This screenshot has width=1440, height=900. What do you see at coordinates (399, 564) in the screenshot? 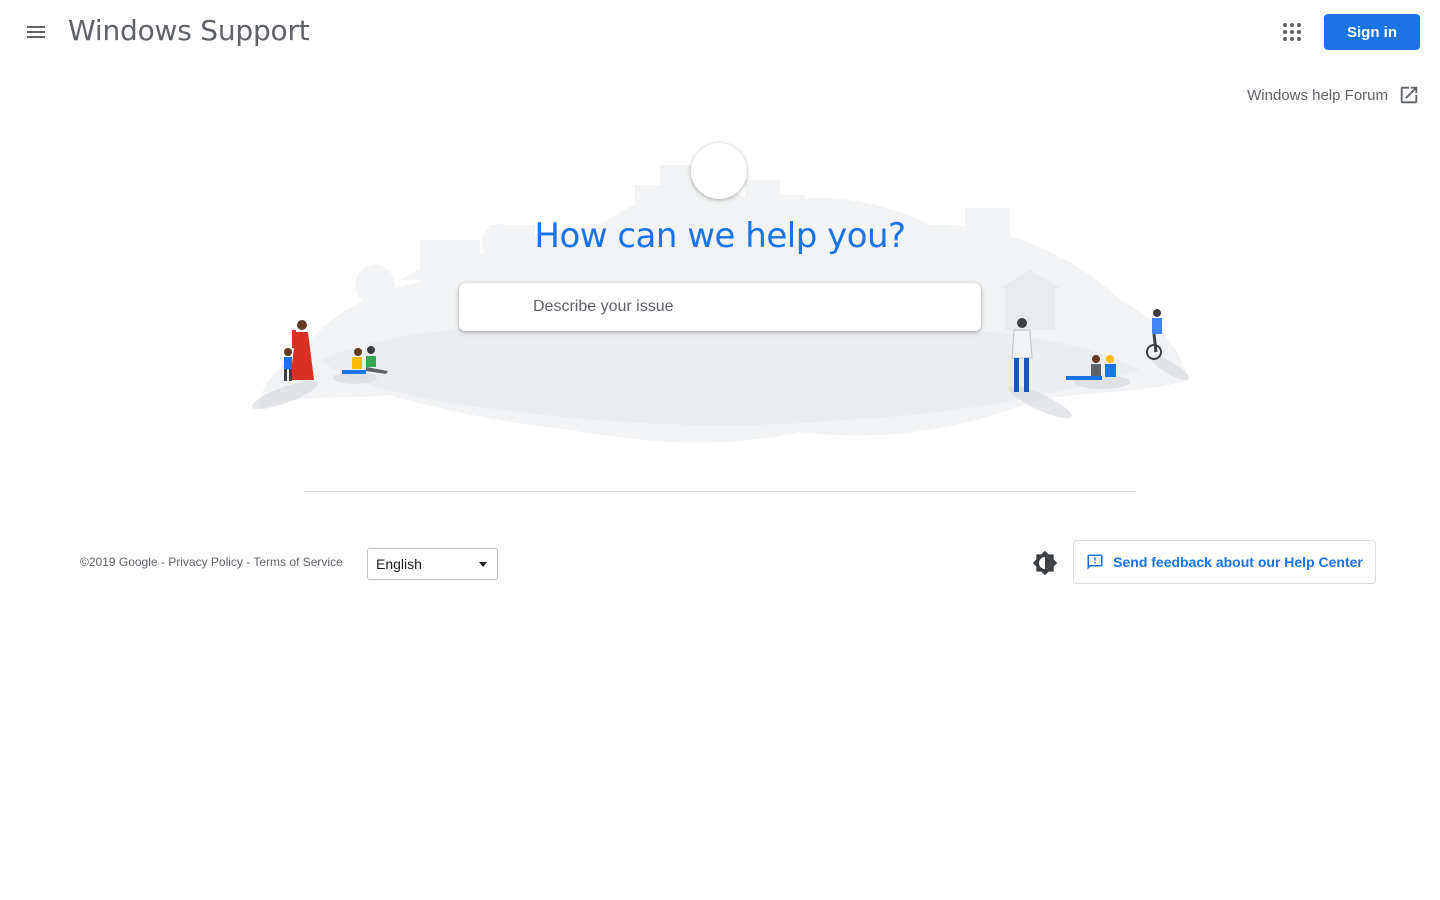
I see `language-selected-value: English` at bounding box center [399, 564].